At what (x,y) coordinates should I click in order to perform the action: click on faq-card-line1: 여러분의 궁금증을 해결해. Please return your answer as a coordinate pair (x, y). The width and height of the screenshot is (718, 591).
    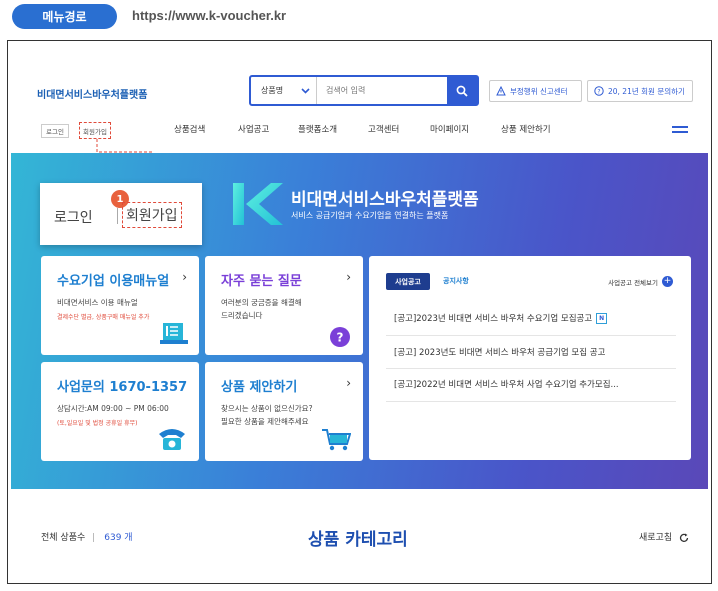
    Looking at the image, I should click on (261, 302).